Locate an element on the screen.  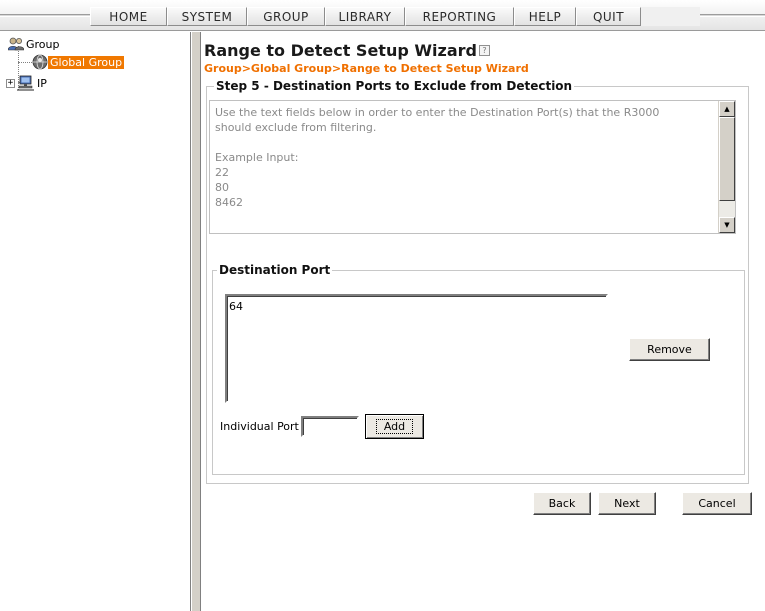
help-icon: ? is located at coordinates (484, 50).